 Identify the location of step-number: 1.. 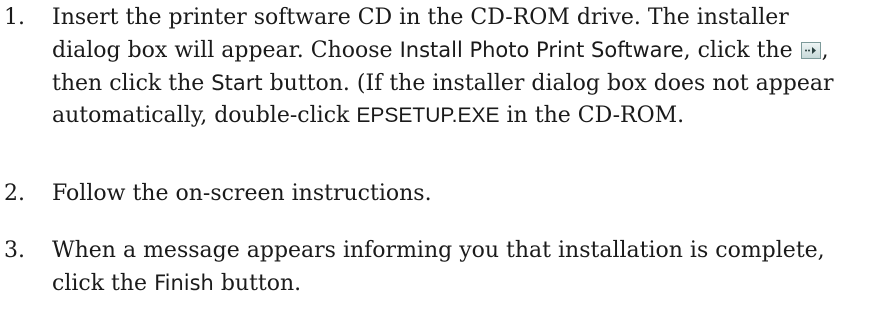
(14, 17).